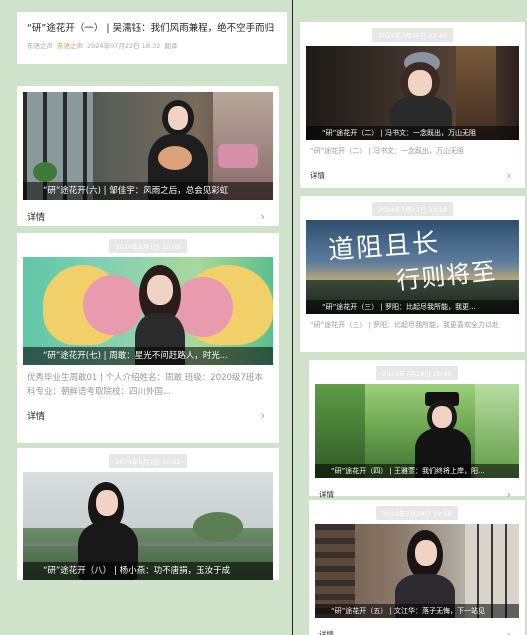  I want to click on card-caption: “研”途花开（八） | 杨小燕：功不唐捐，玉汝于成, so click(148, 571).